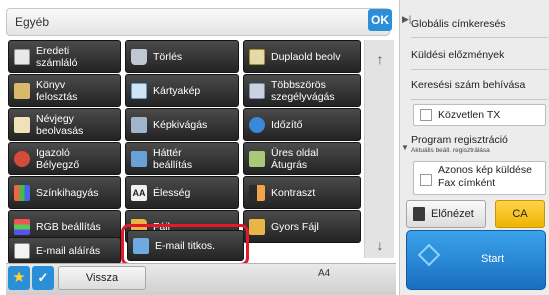  What do you see at coordinates (324, 273) in the screenshot?
I see `paper-size-indicator: A4` at bounding box center [324, 273].